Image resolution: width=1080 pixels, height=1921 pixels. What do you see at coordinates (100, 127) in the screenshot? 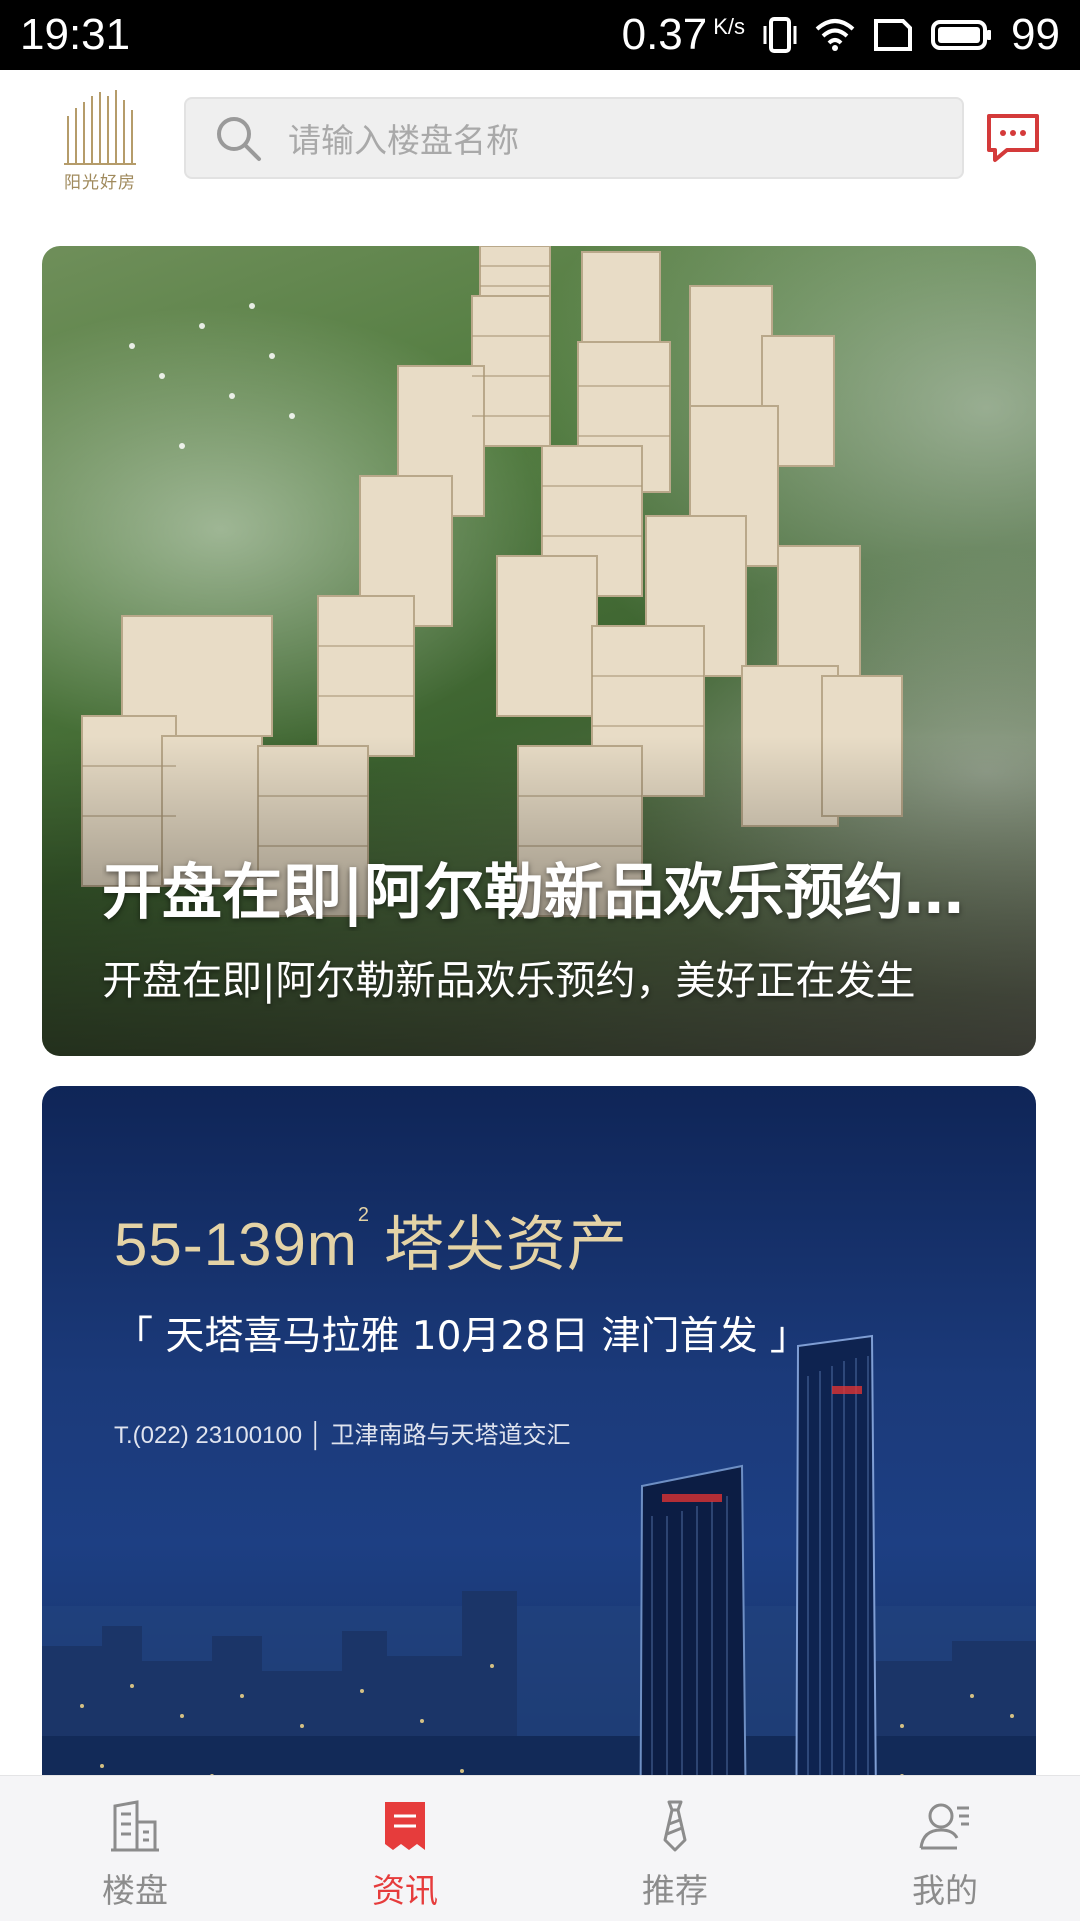
I see `logo-building-icon` at bounding box center [100, 127].